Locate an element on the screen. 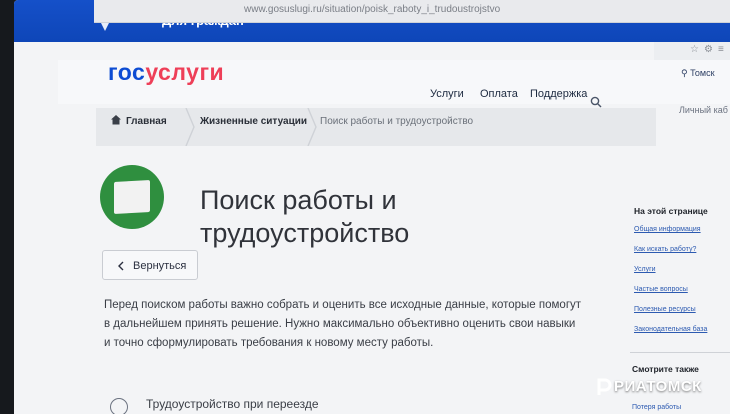  watermark-logo-icon is located at coordinates (604, 386).